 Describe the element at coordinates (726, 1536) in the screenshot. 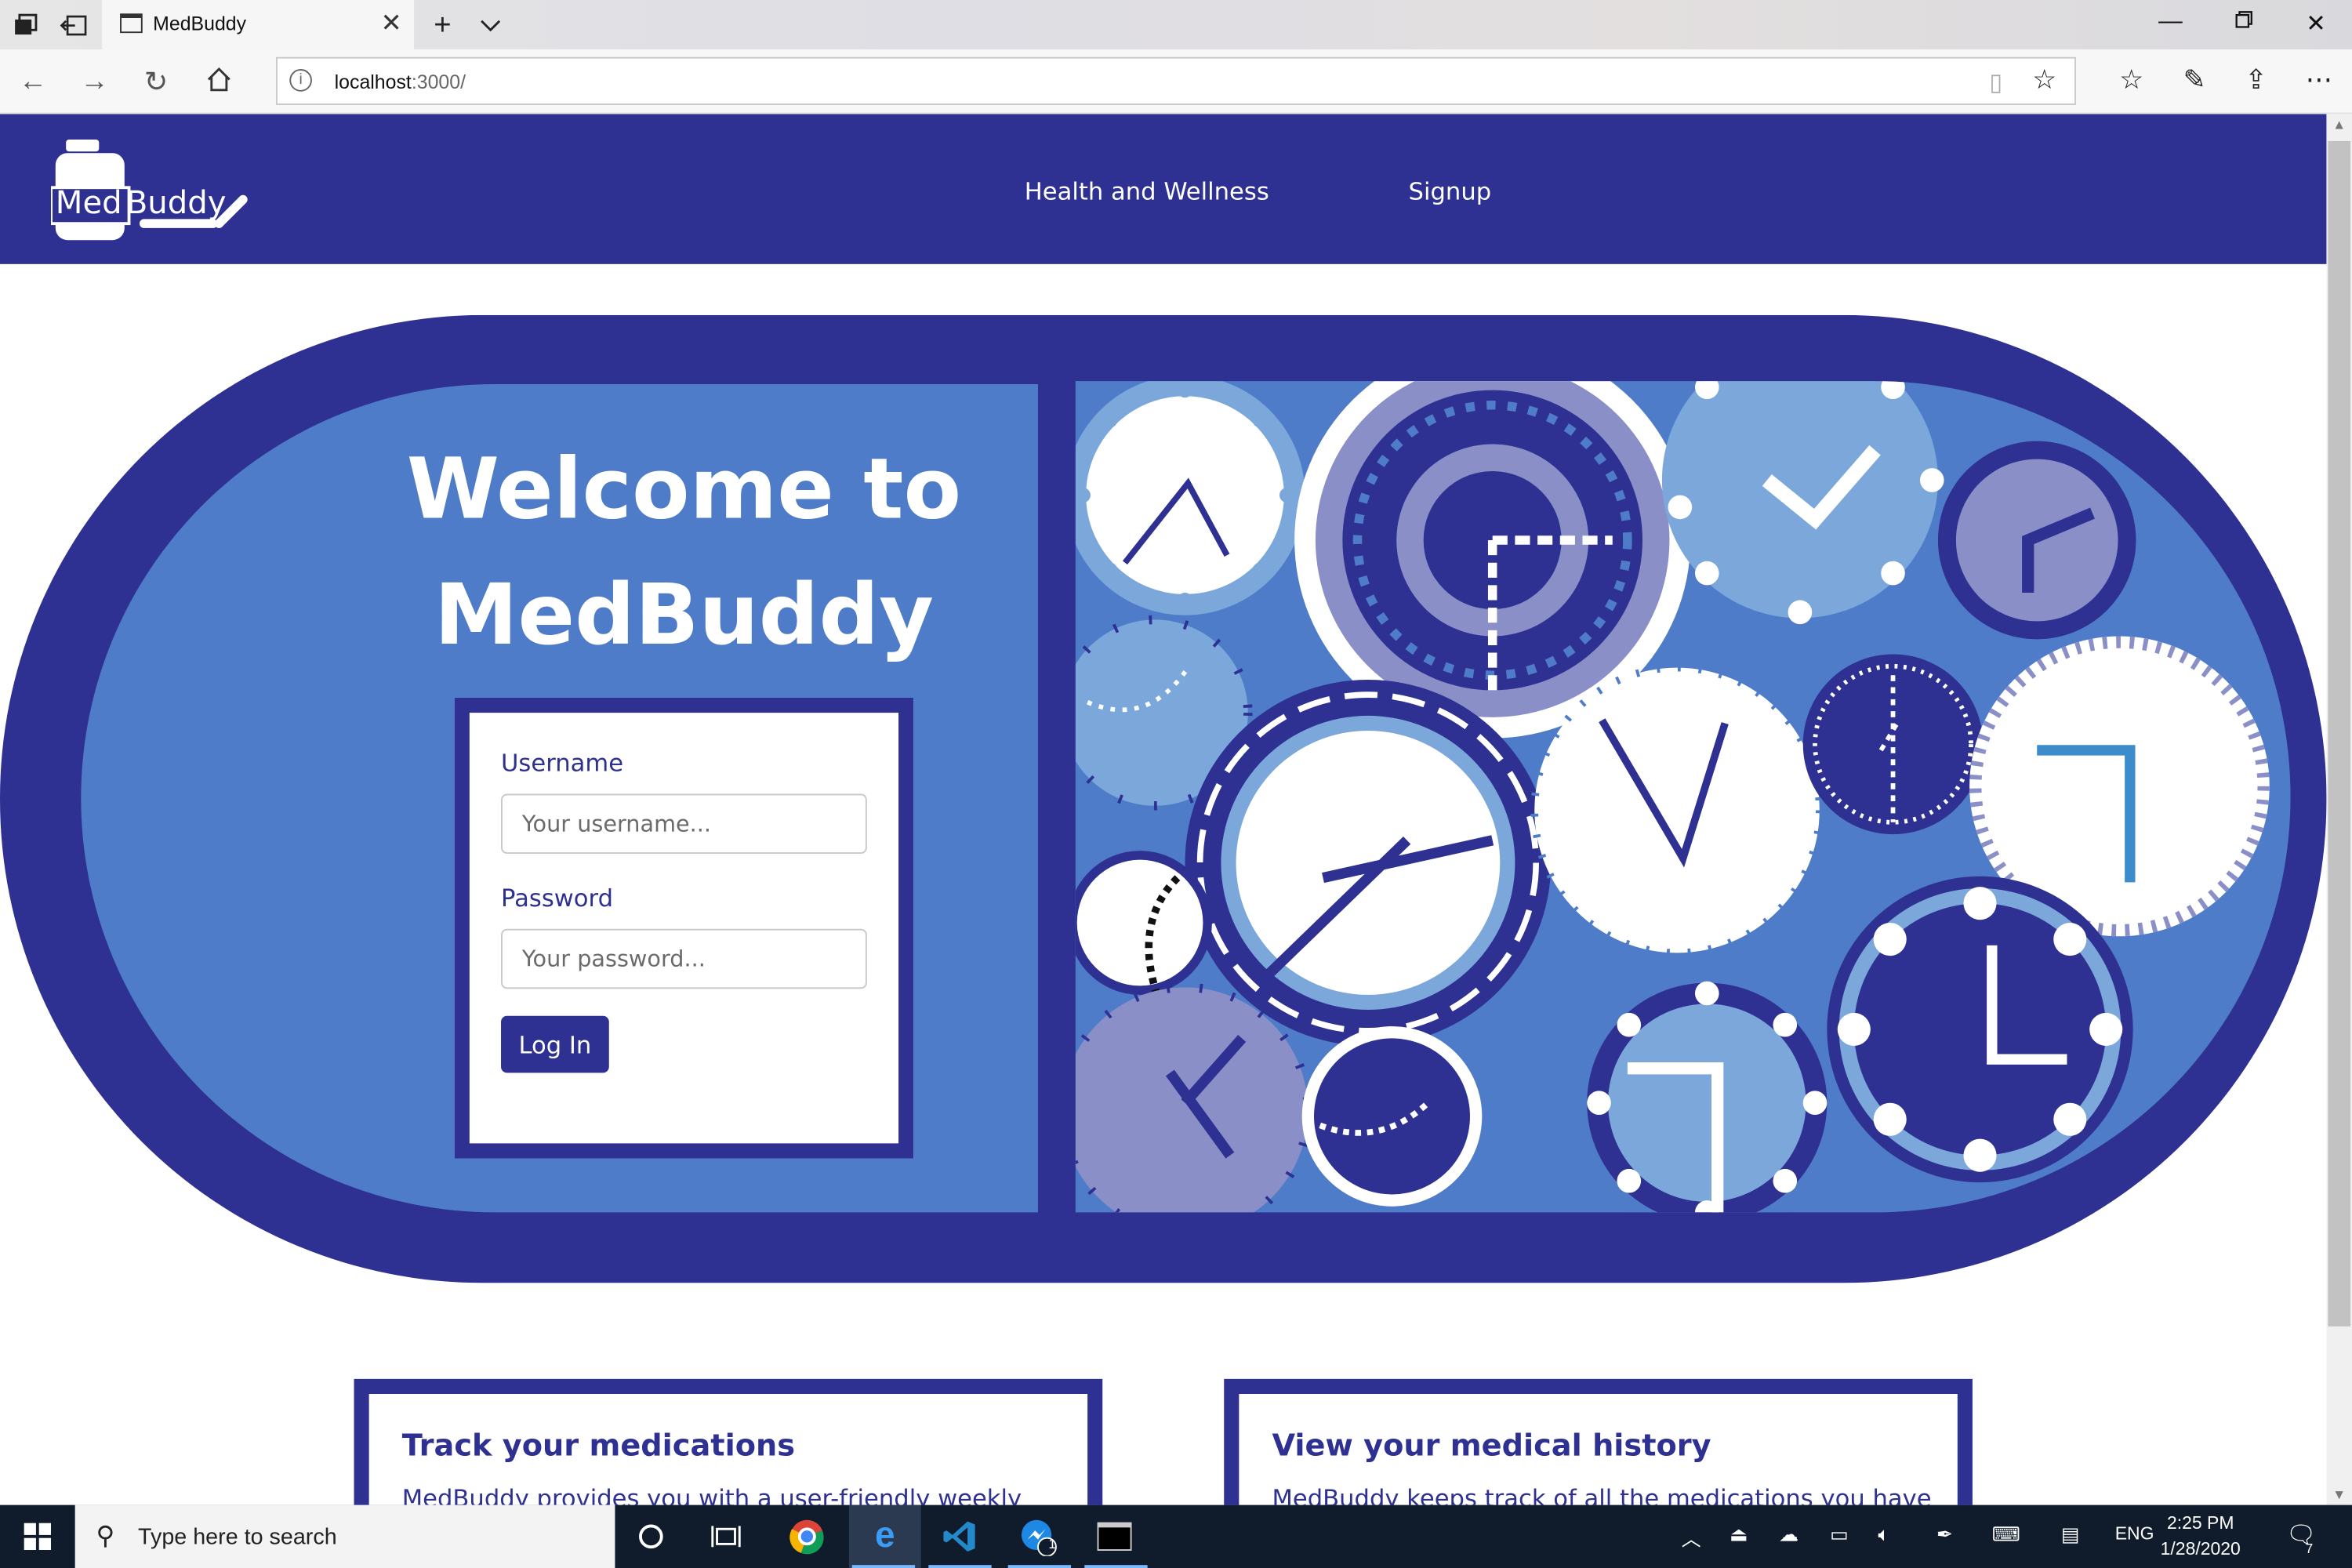

I see `task-view-icon` at that location.